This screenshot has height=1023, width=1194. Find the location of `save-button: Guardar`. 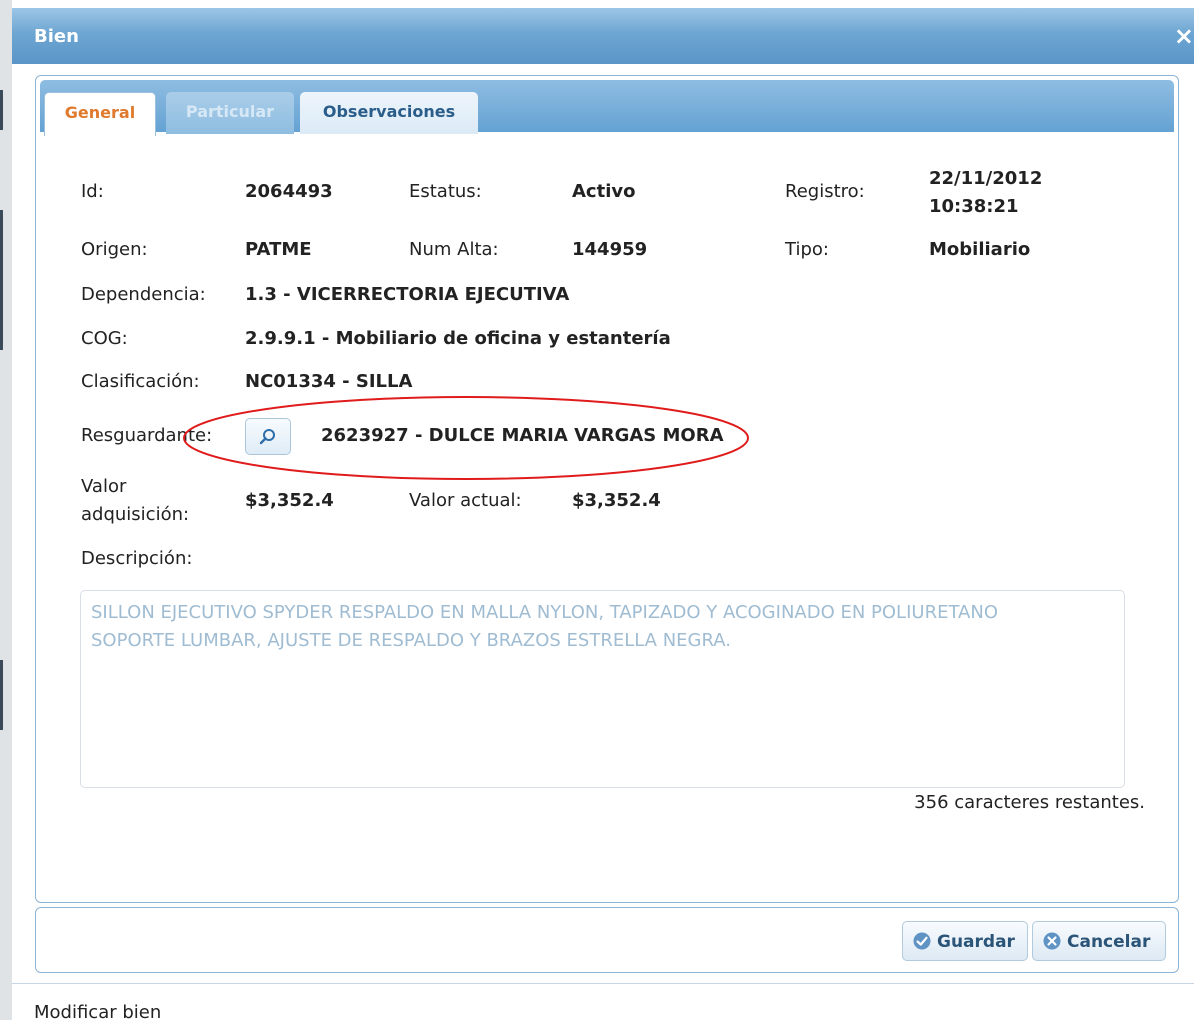

save-button: Guardar is located at coordinates (965, 941).